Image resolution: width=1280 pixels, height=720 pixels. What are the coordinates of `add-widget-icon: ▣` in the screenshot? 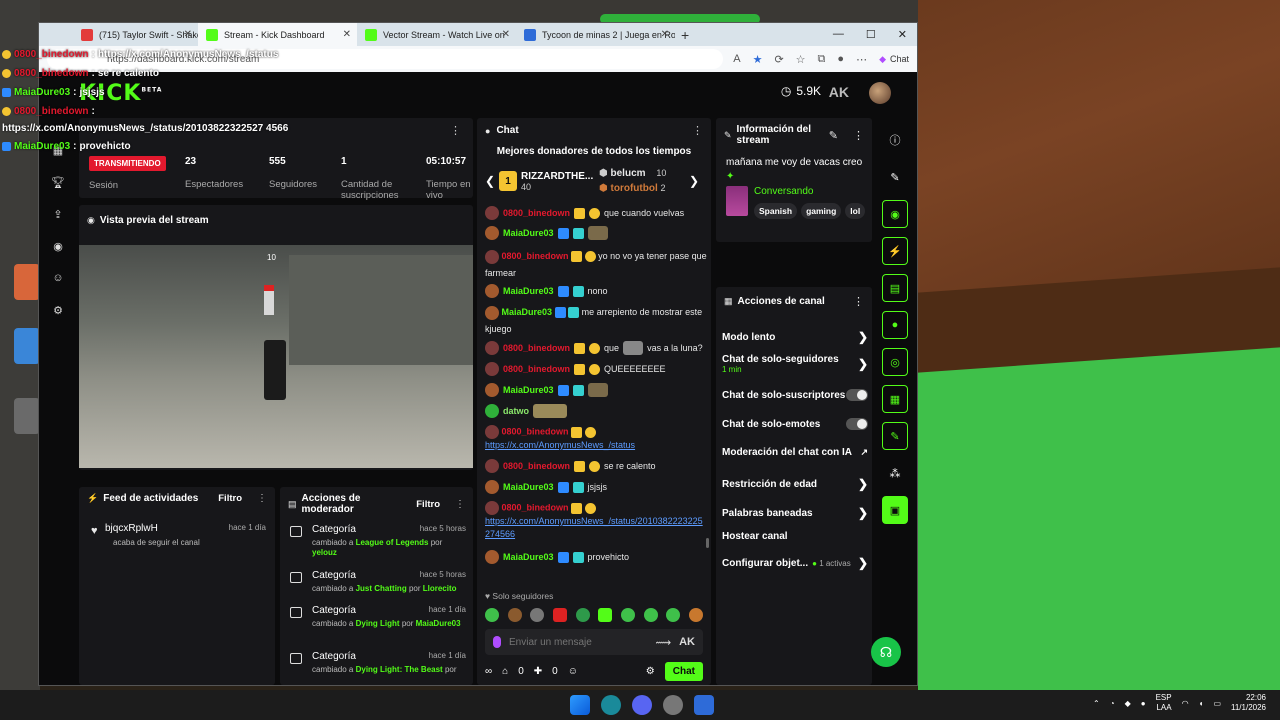 It's located at (895, 510).